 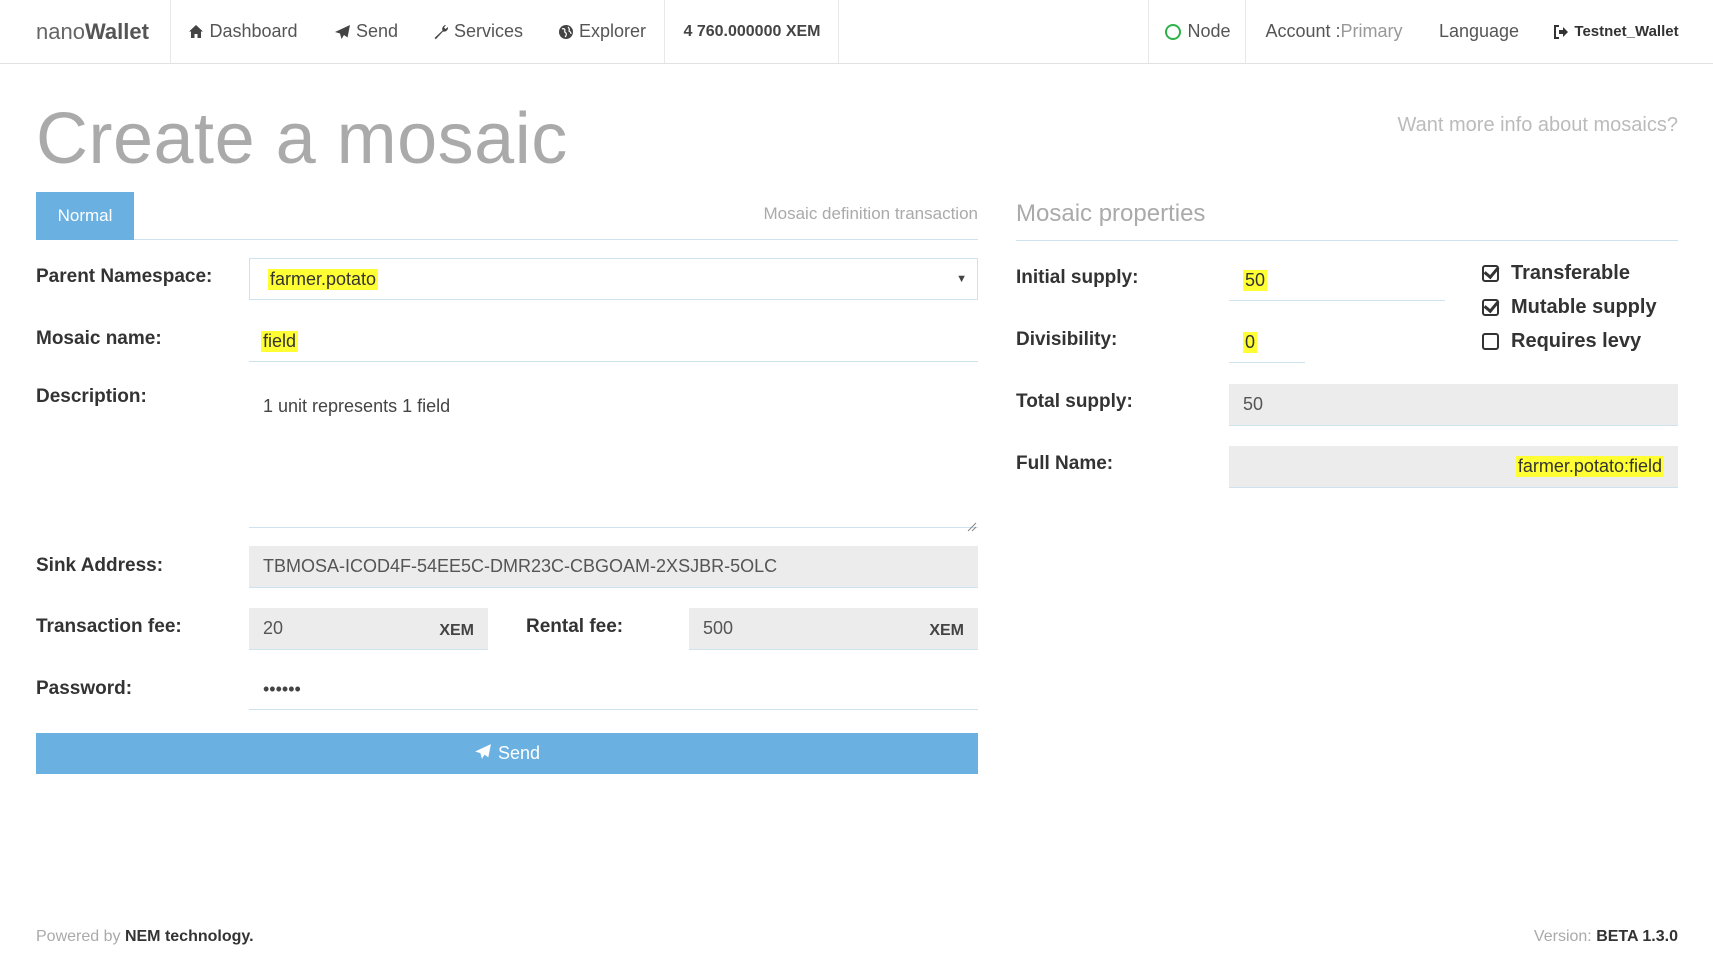 What do you see at coordinates (377, 31) in the screenshot?
I see `nav-send-label: Send` at bounding box center [377, 31].